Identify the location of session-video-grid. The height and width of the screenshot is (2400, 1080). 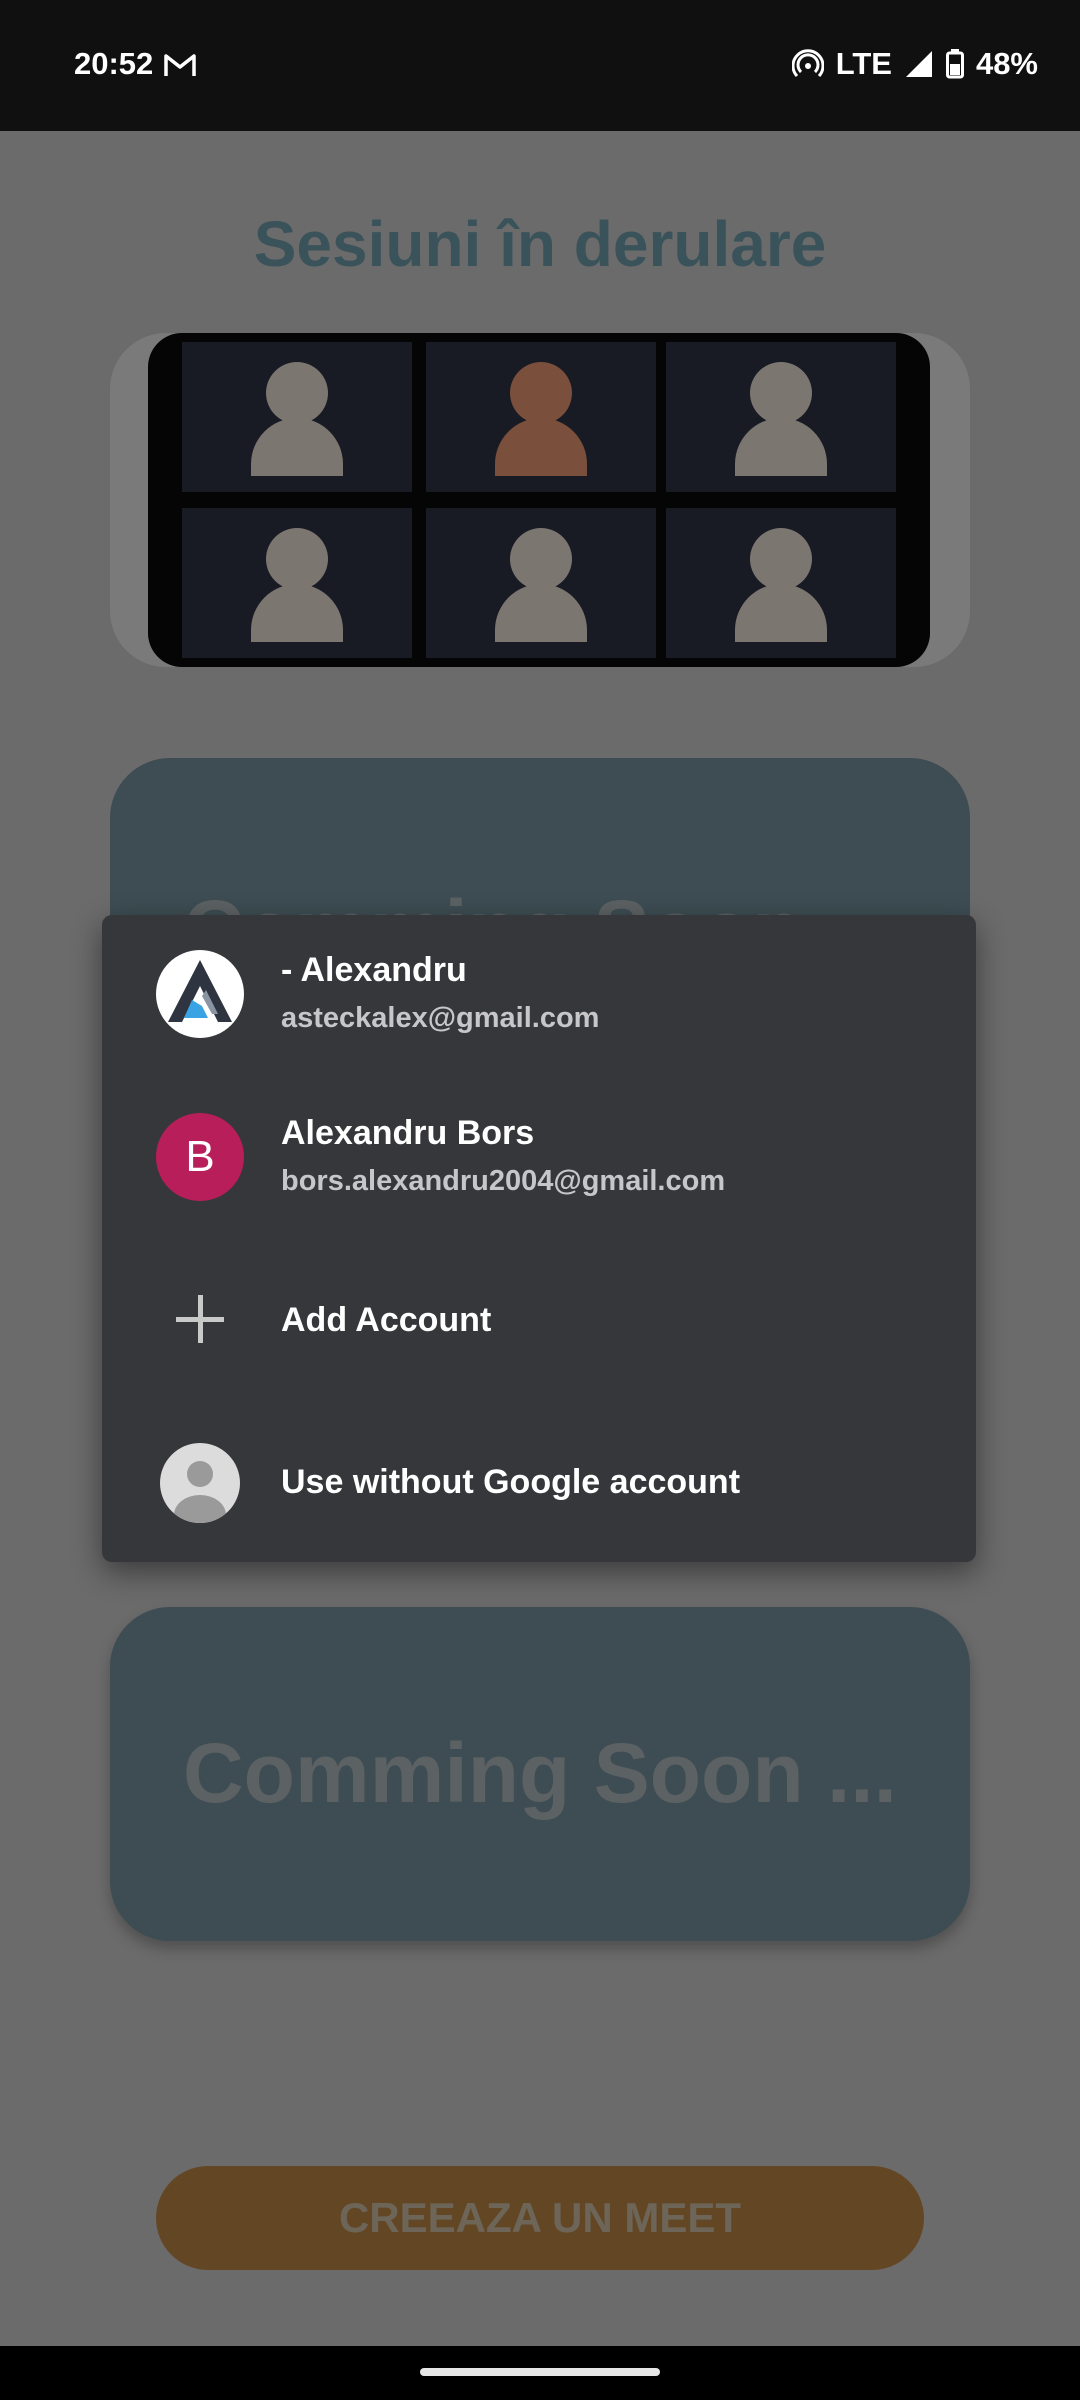
(539, 500).